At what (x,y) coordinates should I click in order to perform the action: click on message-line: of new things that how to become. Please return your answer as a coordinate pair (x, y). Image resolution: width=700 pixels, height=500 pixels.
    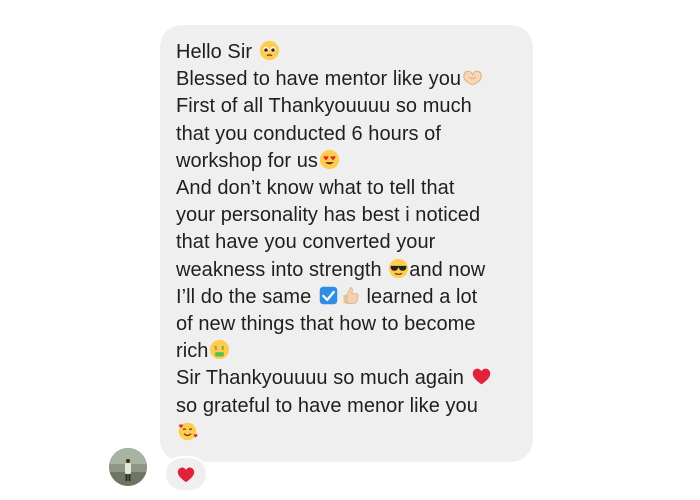
    Looking at the image, I should click on (326, 324).